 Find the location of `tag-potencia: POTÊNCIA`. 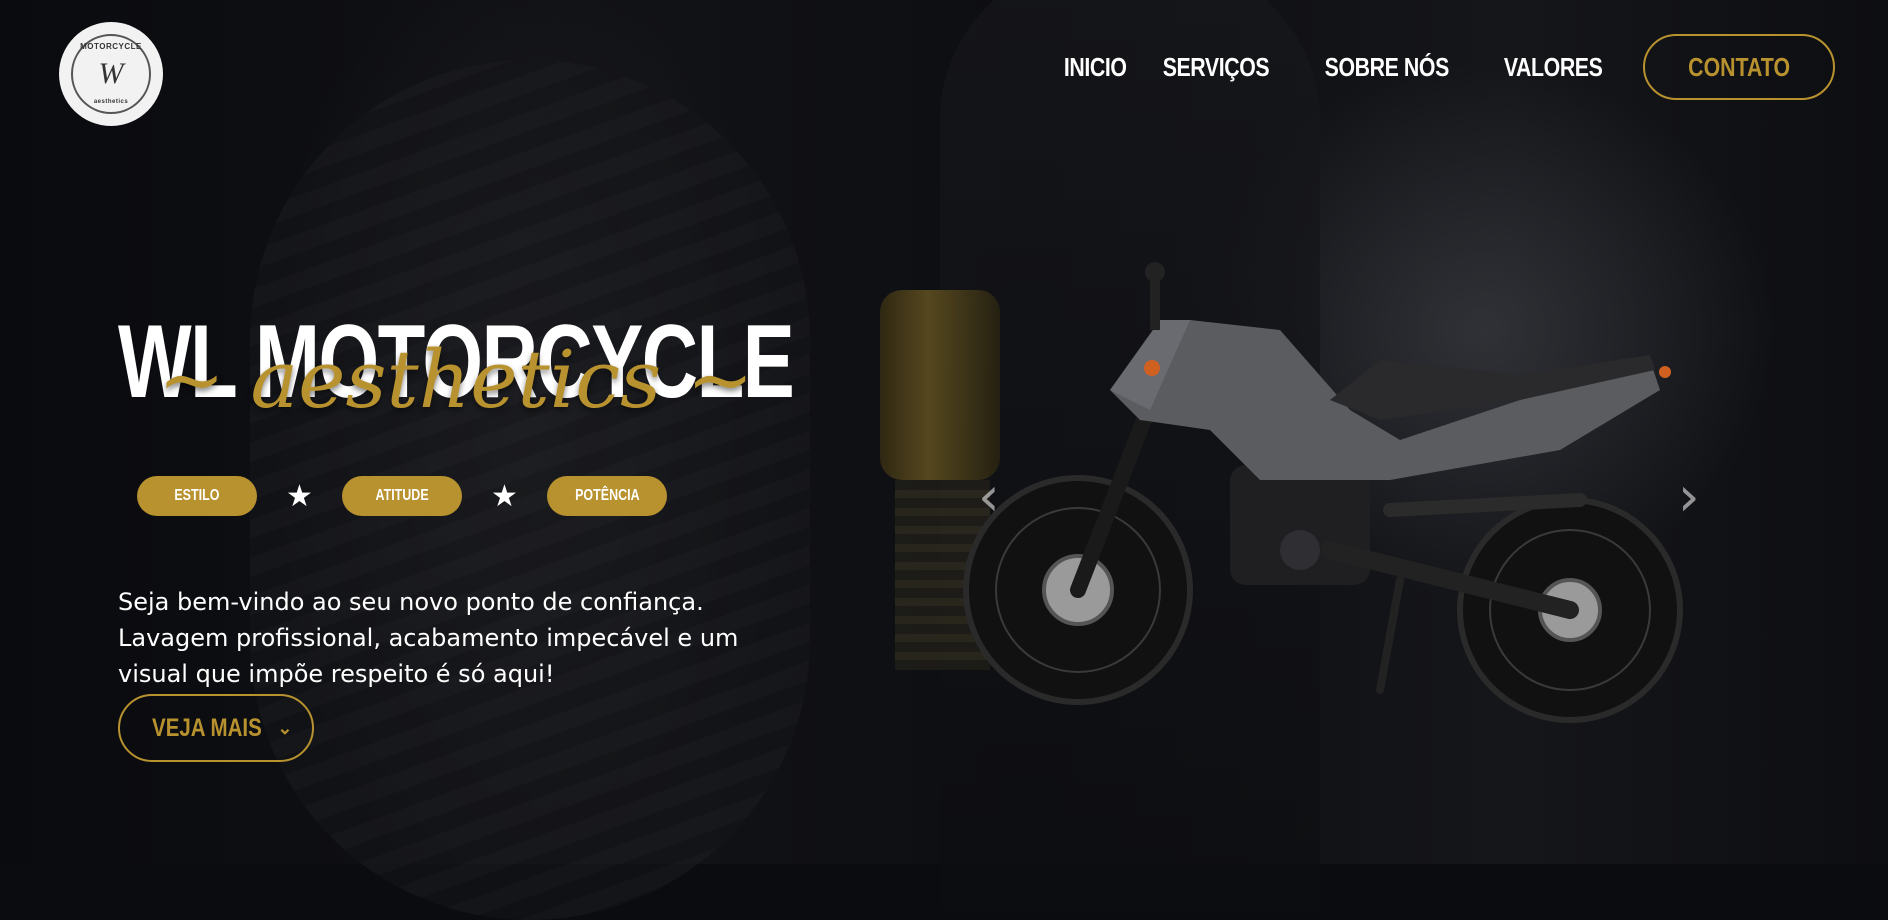

tag-potencia: POTÊNCIA is located at coordinates (607, 496).